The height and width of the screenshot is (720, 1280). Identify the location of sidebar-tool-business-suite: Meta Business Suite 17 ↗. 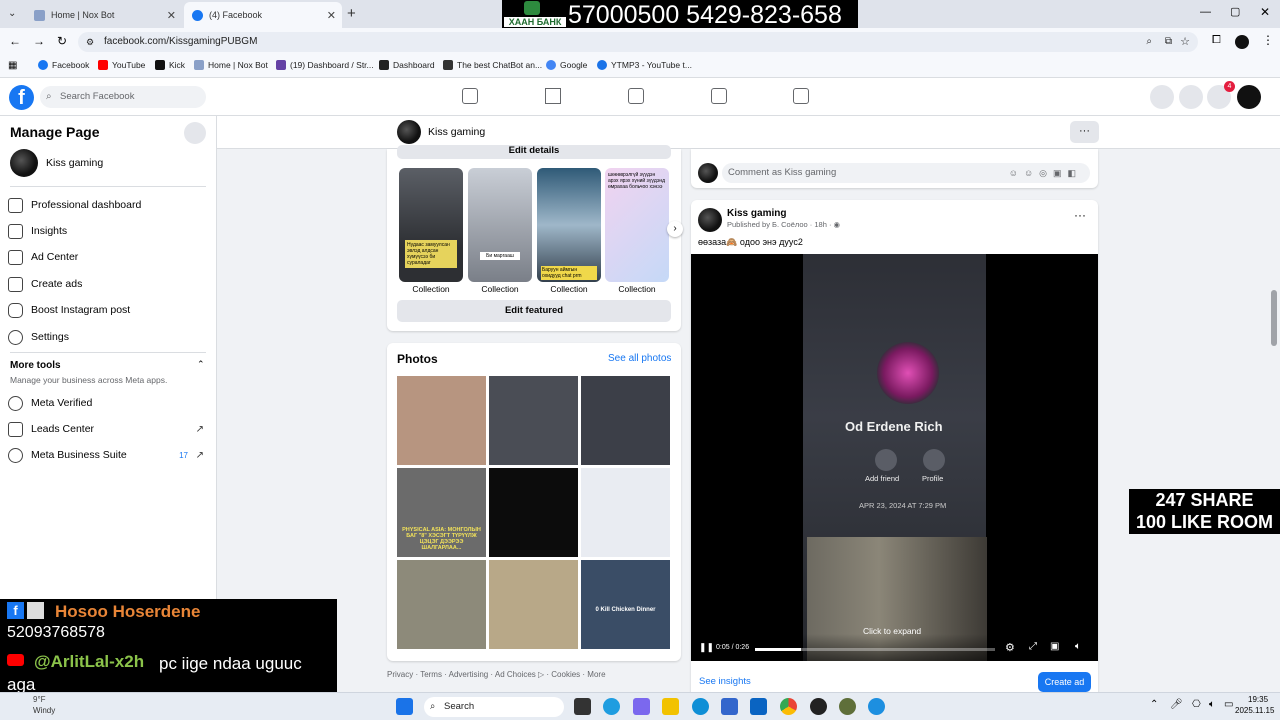
(108, 455).